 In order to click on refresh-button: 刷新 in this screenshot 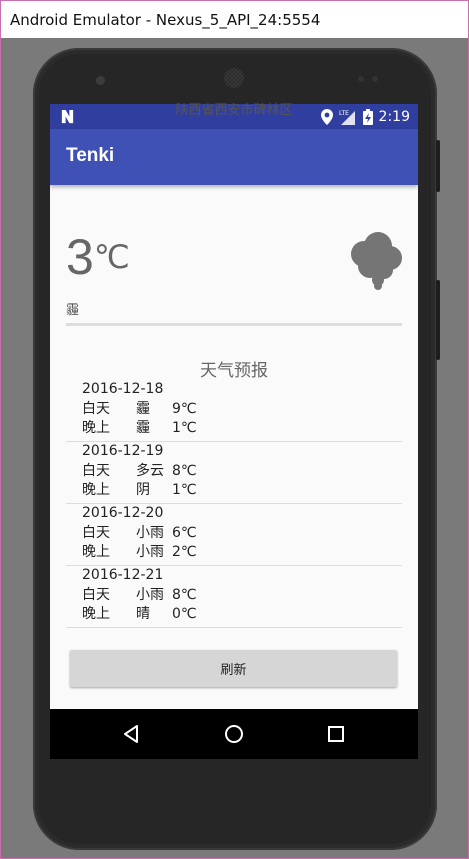, I will do `click(233, 668)`.